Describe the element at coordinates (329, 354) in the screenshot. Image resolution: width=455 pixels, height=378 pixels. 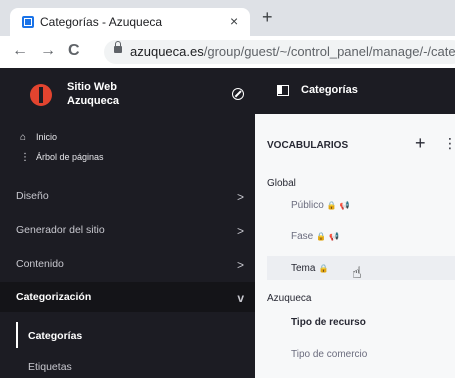
I see `vocabulary-item-tipo-de-comercio: Tipo de comercio` at that location.